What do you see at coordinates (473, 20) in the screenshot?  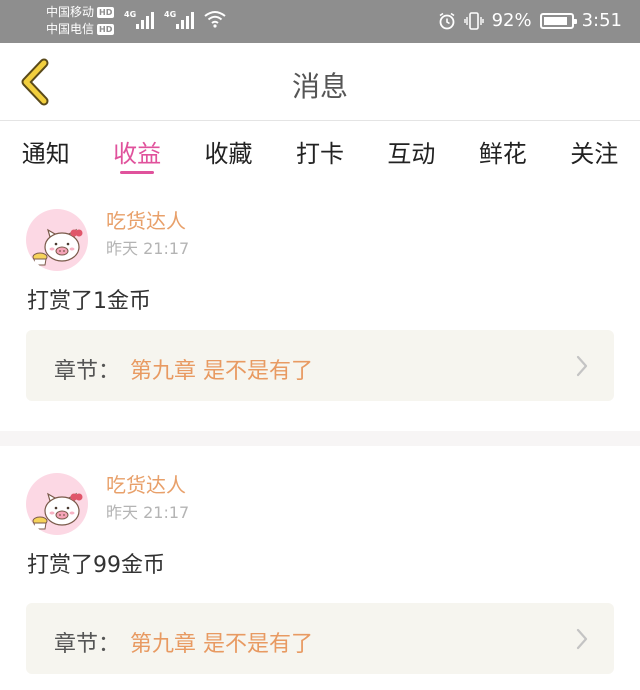 I see `vibrate-icon` at bounding box center [473, 20].